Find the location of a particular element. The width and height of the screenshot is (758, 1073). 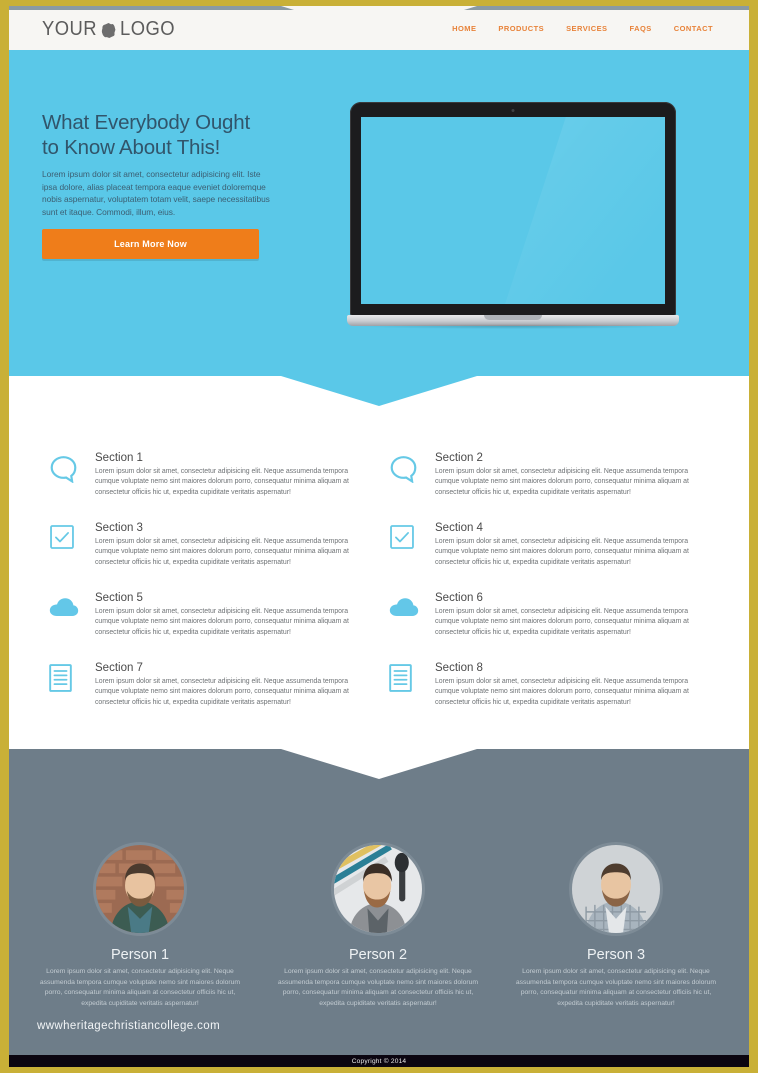

nav-item-faqs: FAQS is located at coordinates (641, 28).